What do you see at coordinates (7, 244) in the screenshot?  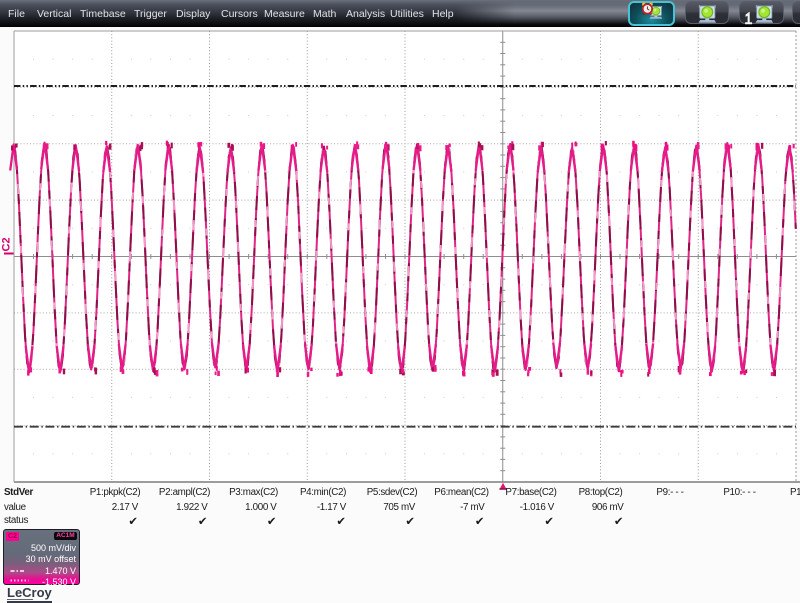 I see `svg-text: C2` at bounding box center [7, 244].